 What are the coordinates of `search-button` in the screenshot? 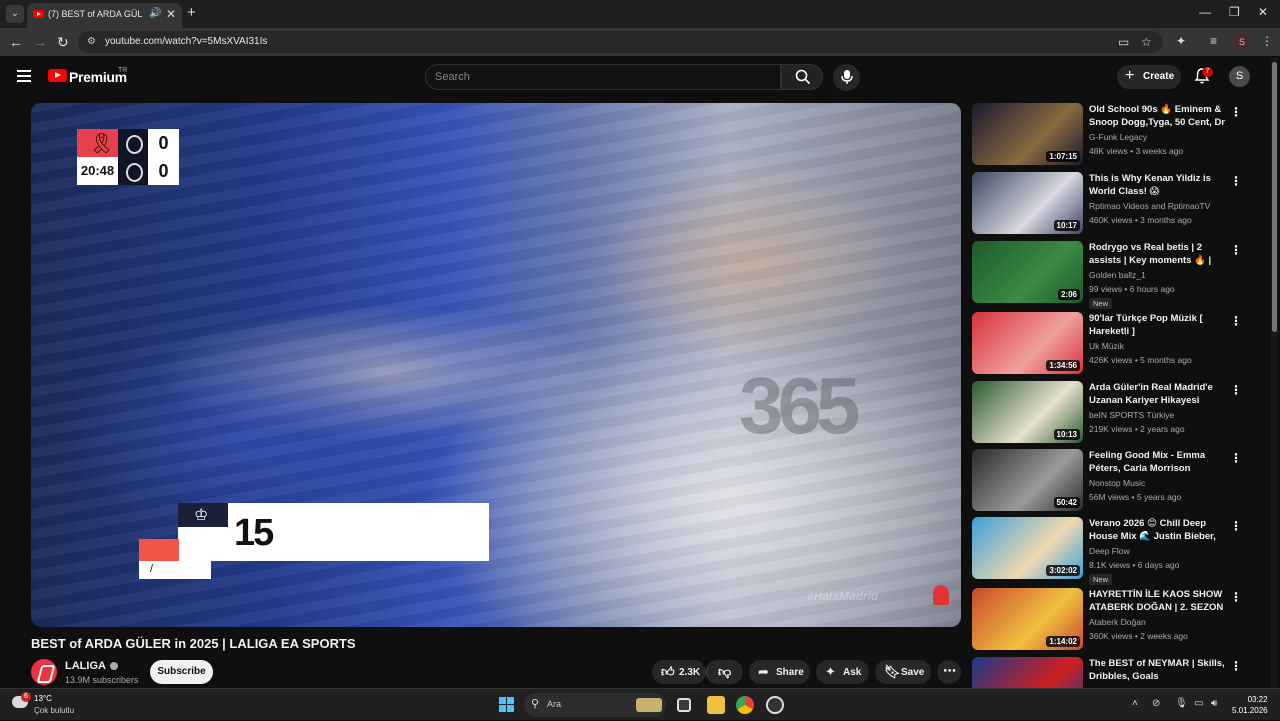 It's located at (802, 77).